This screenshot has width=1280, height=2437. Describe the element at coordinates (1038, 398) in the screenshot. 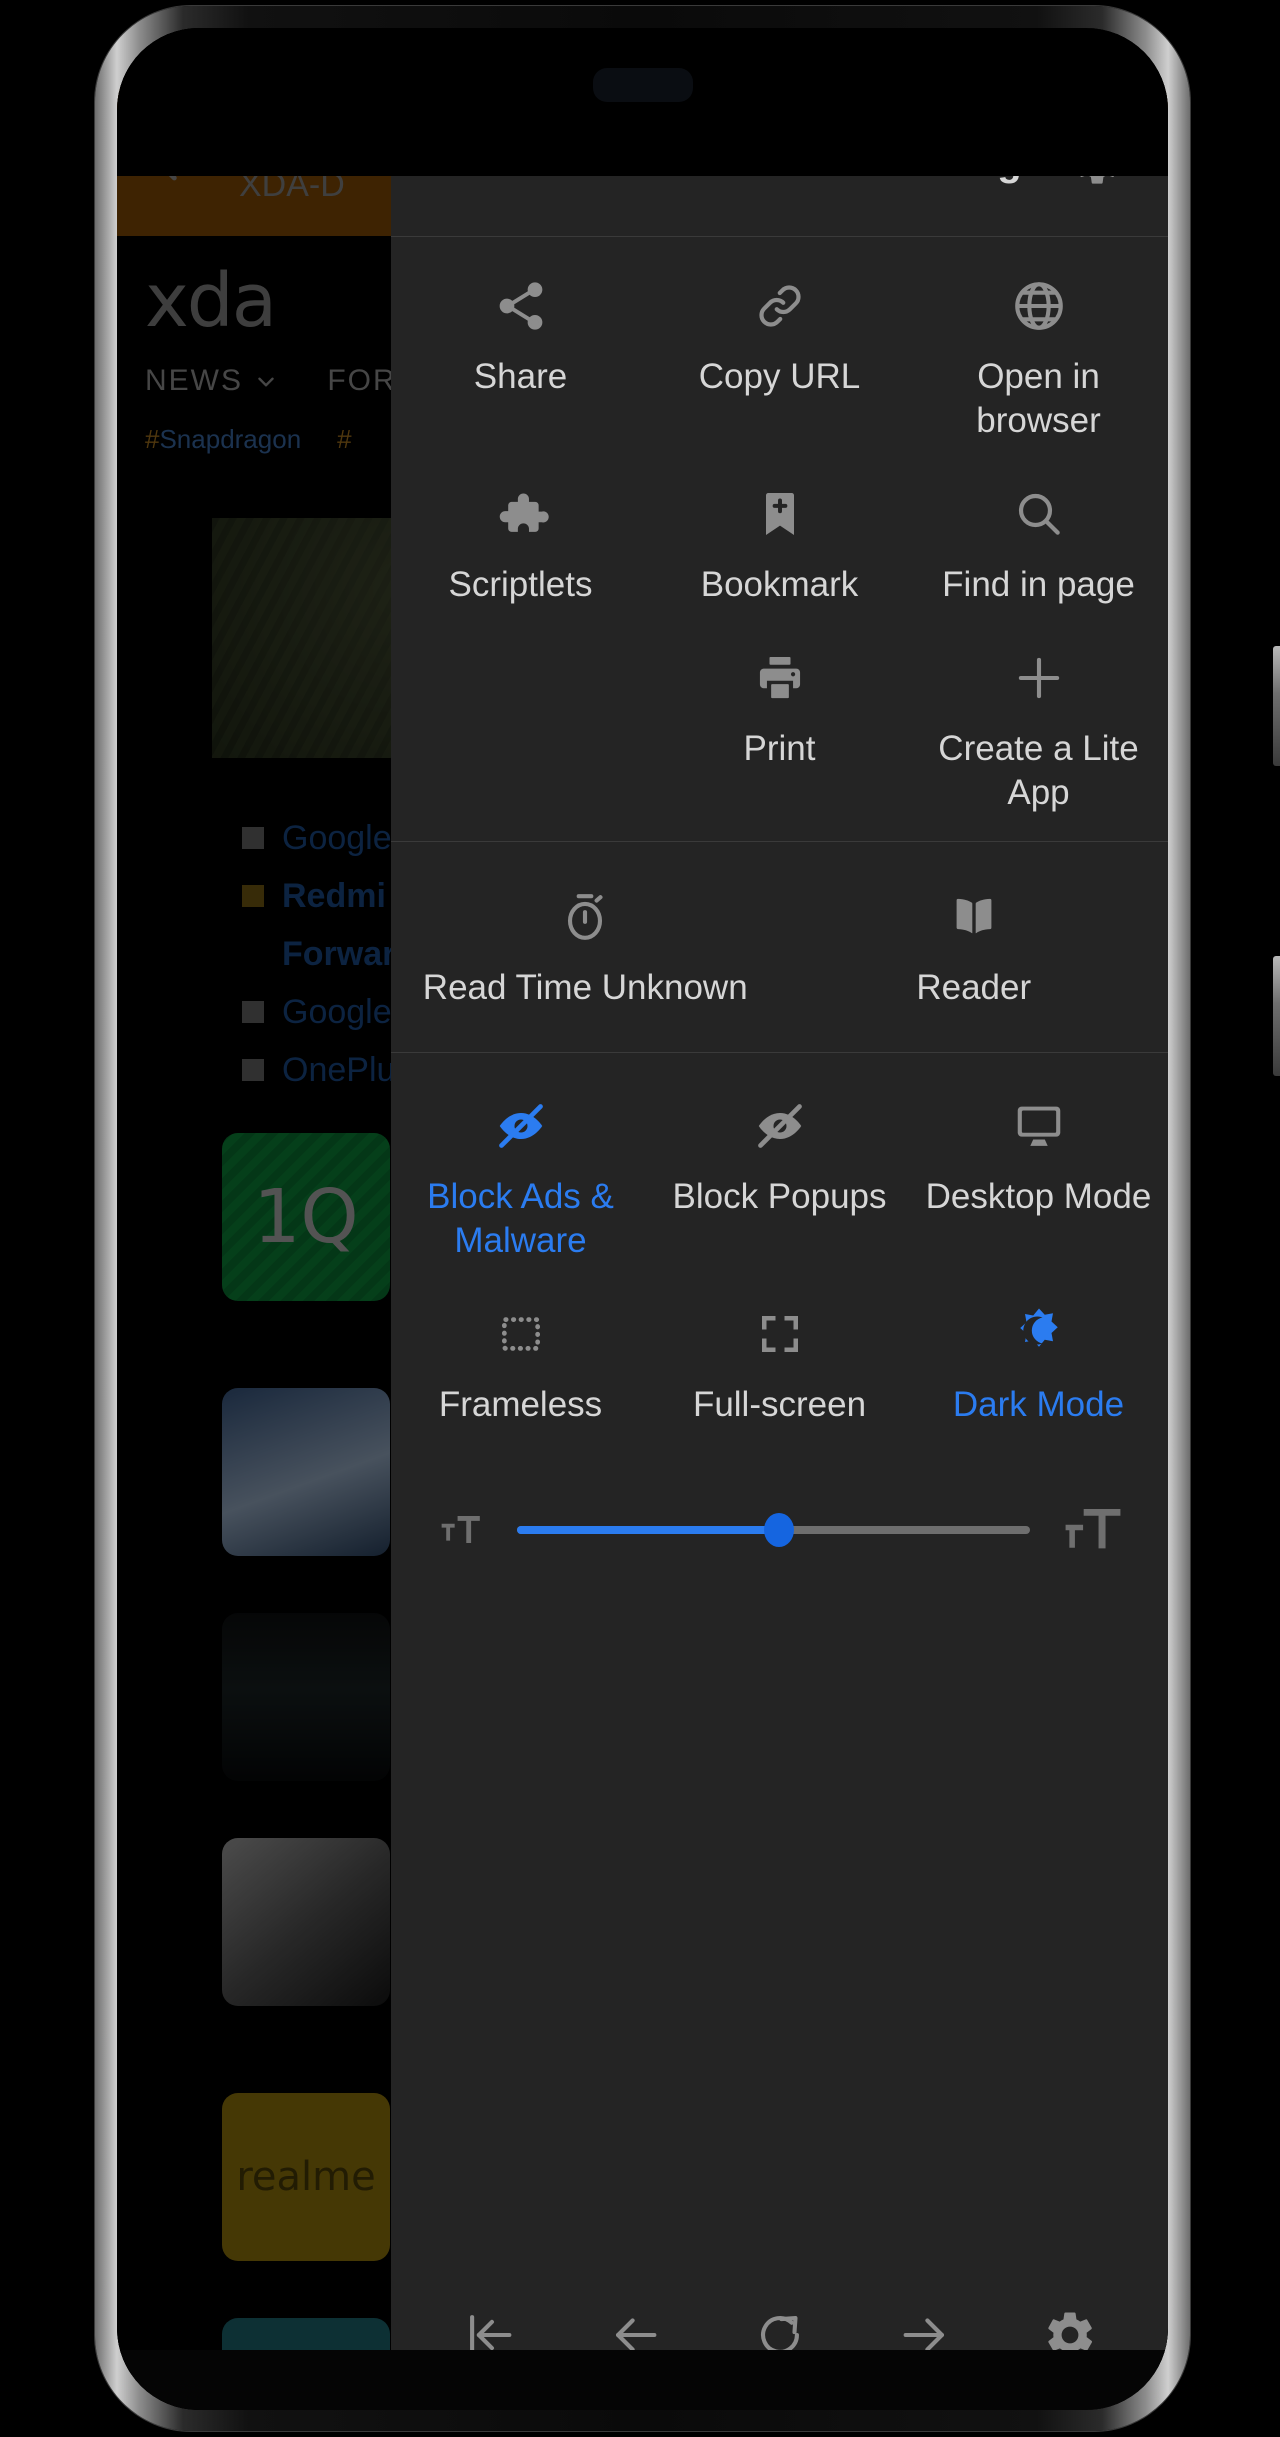

I see `menu-item-label: Open in browser` at that location.